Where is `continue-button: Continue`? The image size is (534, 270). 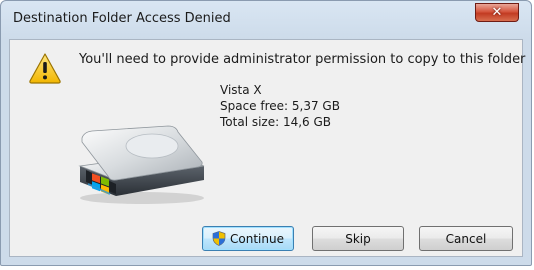 continue-button: Continue is located at coordinates (248, 238).